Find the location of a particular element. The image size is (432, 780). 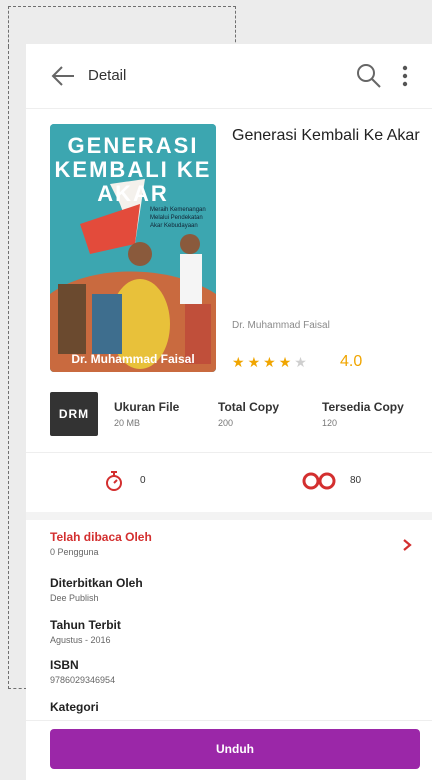

meta-total-copy: Total Copy 200 is located at coordinates (248, 414).